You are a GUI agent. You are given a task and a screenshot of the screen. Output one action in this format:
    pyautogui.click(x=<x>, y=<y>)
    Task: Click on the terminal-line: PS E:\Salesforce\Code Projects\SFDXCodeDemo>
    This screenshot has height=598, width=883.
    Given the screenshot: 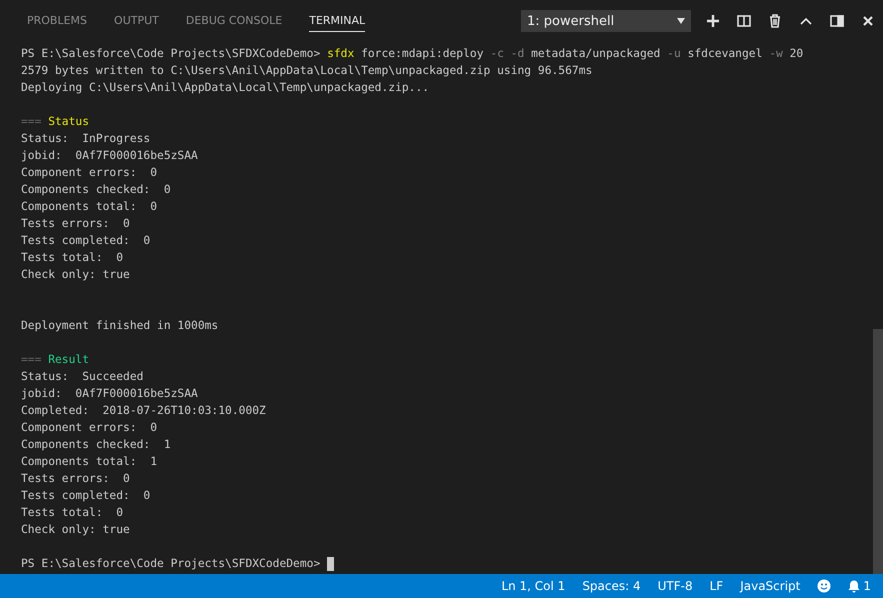 What is the action you would take?
    pyautogui.click(x=171, y=564)
    